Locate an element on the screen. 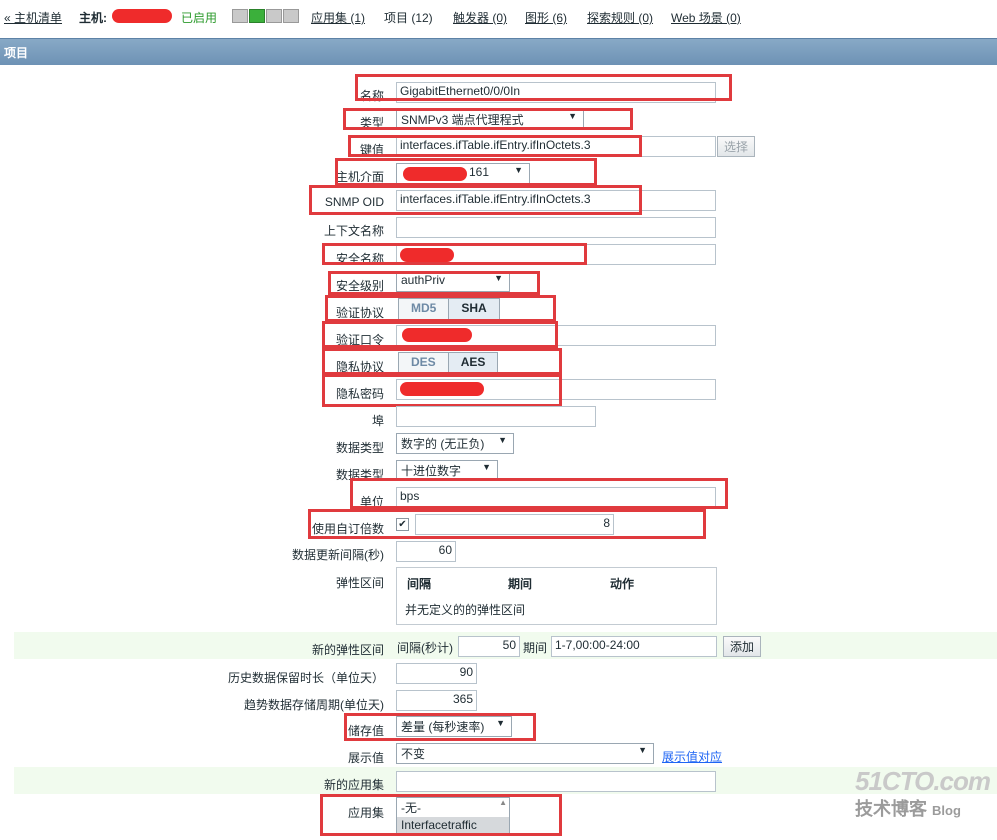 This screenshot has width=997, height=840. items-link: 项目 (12) is located at coordinates (408, 17).